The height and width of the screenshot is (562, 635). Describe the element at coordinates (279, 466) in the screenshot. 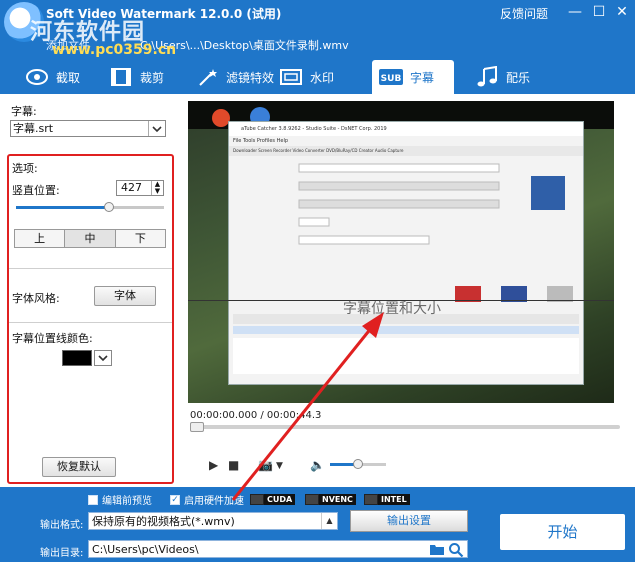

I see `camera-dropdown-icon: ▼` at that location.